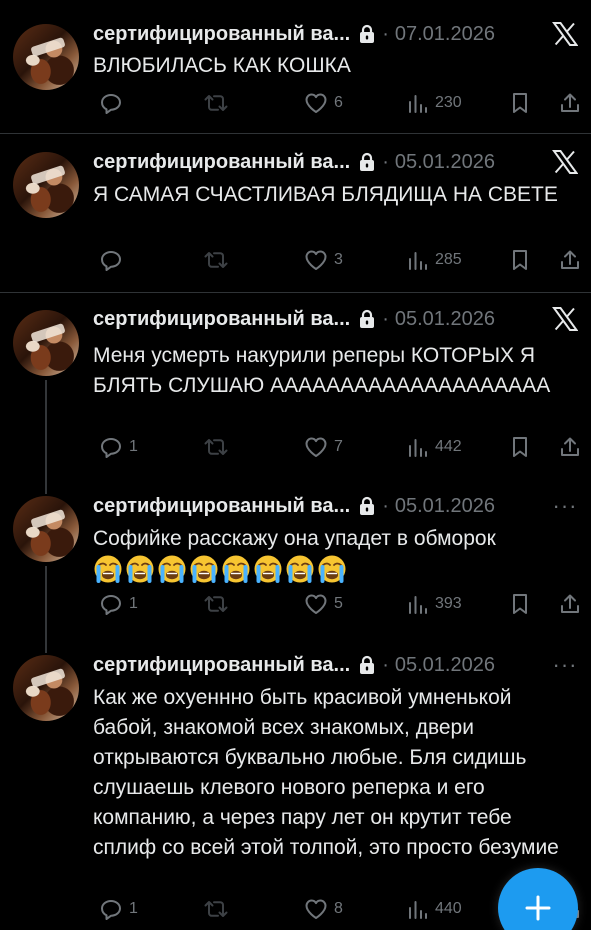 This screenshot has width=591, height=930. Describe the element at coordinates (320, 260) in the screenshot. I see `like-button: 3` at that location.